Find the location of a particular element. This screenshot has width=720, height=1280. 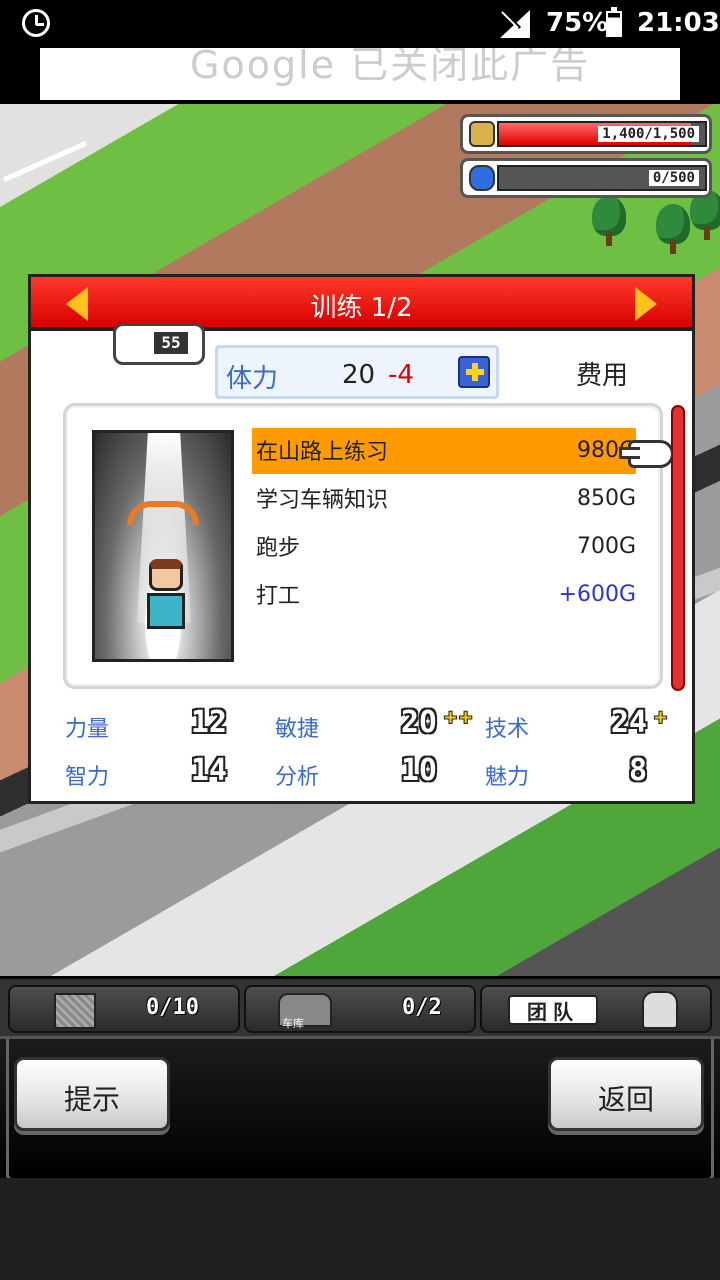

ad-closed-text: Google 已关闭此广告 is located at coordinates (390, 67).